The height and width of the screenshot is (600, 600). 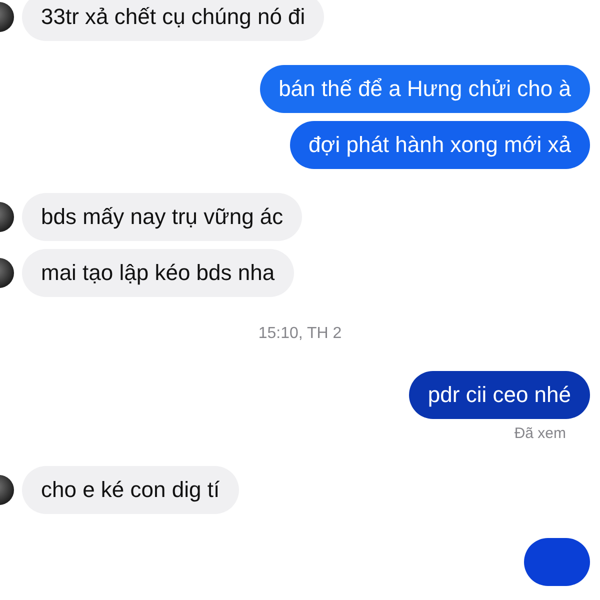 What do you see at coordinates (158, 273) in the screenshot?
I see `message-bubble: mai tạo lập kéo bds nha` at bounding box center [158, 273].